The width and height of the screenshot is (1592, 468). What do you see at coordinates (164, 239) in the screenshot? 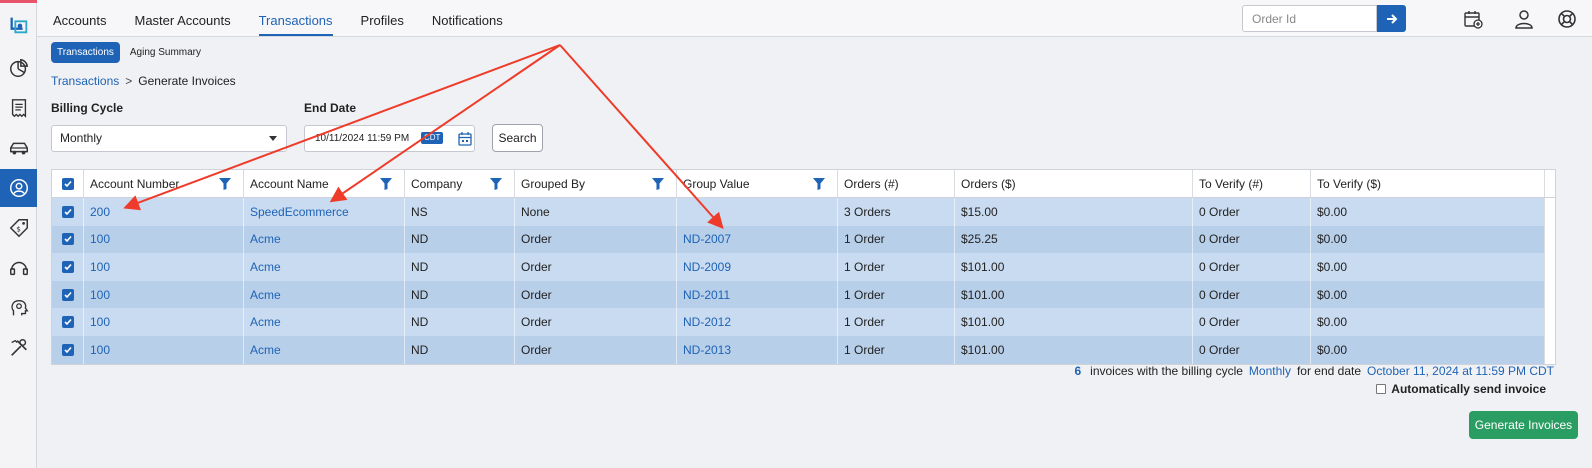
I see `cell-account-number: 100` at bounding box center [164, 239].